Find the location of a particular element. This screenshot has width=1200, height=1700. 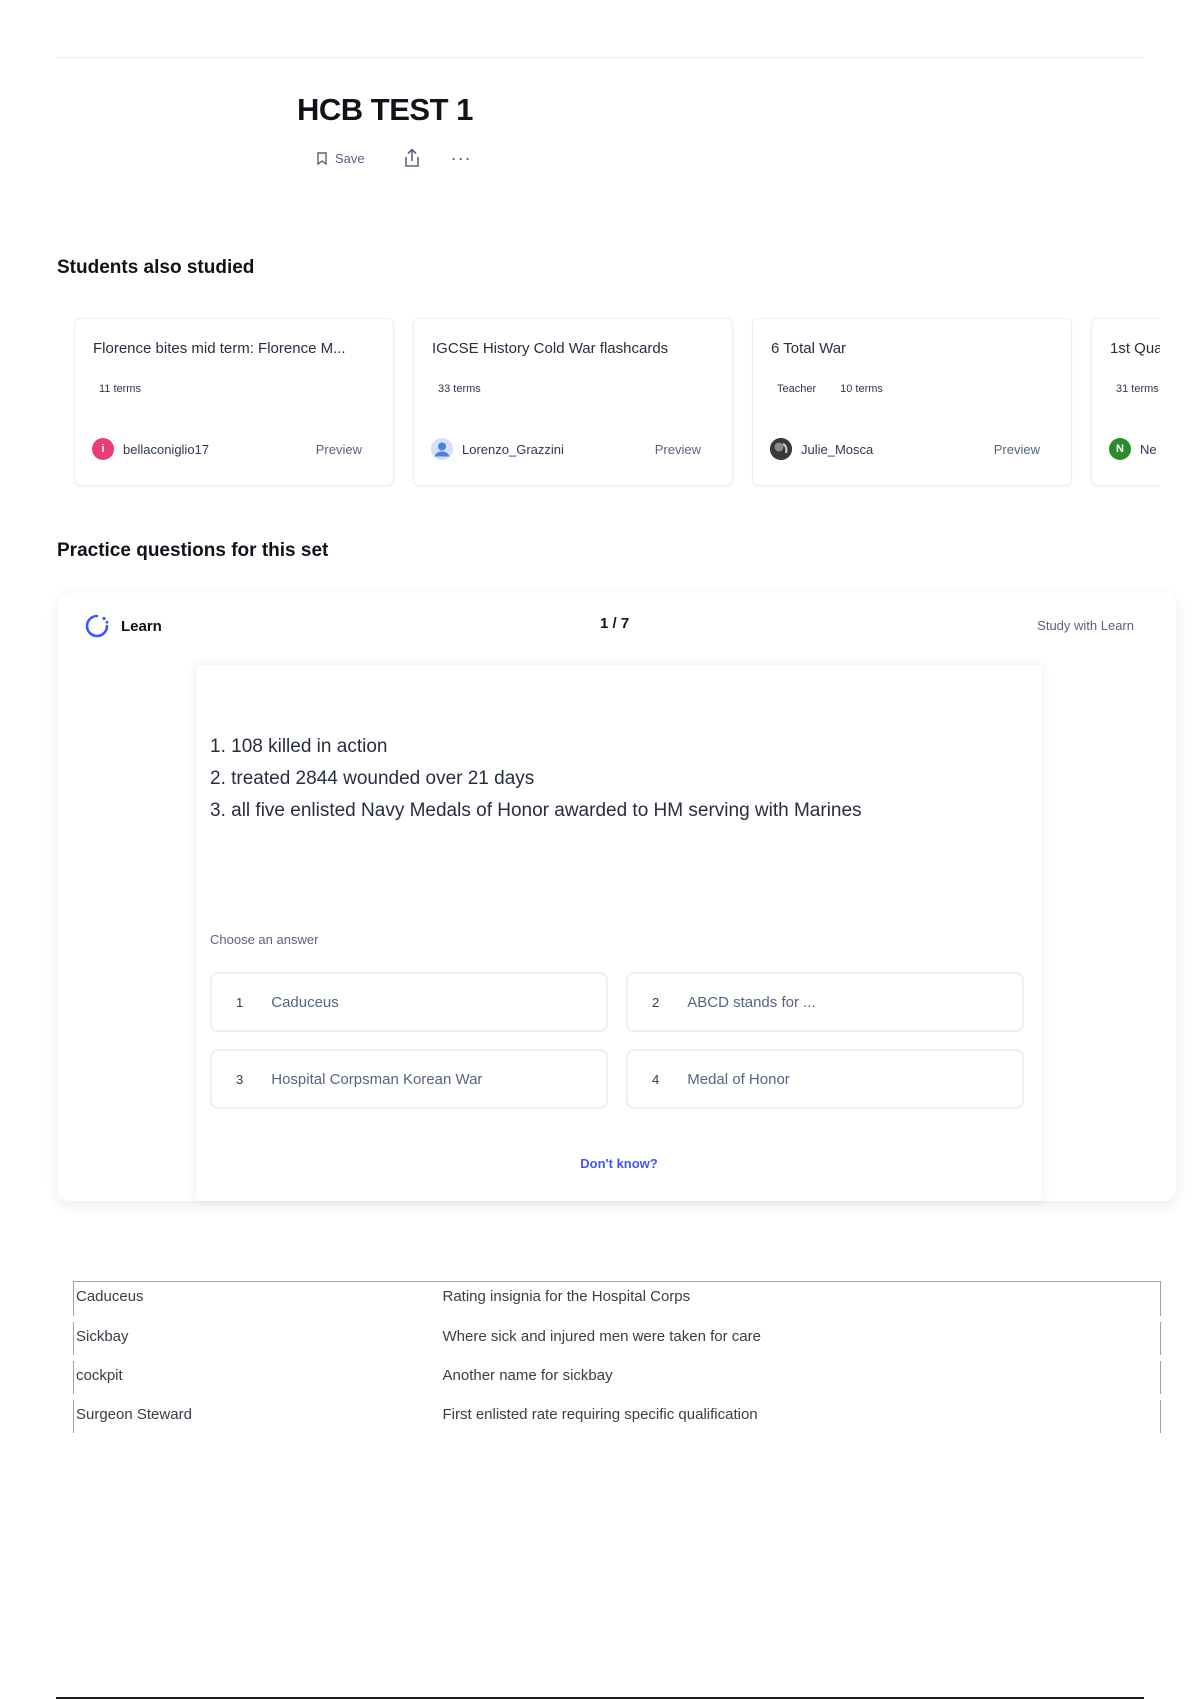

students-also-studied-heading: Students also studied is located at coordinates (156, 267).